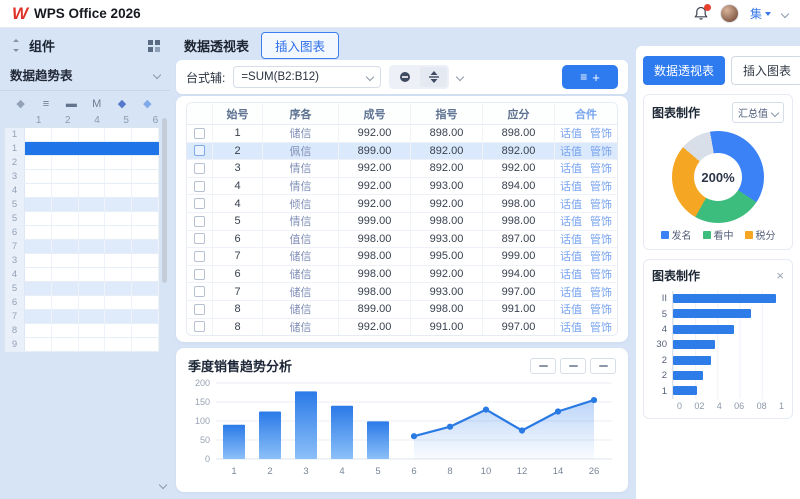  Describe the element at coordinates (460, 77) in the screenshot. I see `chevron-down-icon` at that location.